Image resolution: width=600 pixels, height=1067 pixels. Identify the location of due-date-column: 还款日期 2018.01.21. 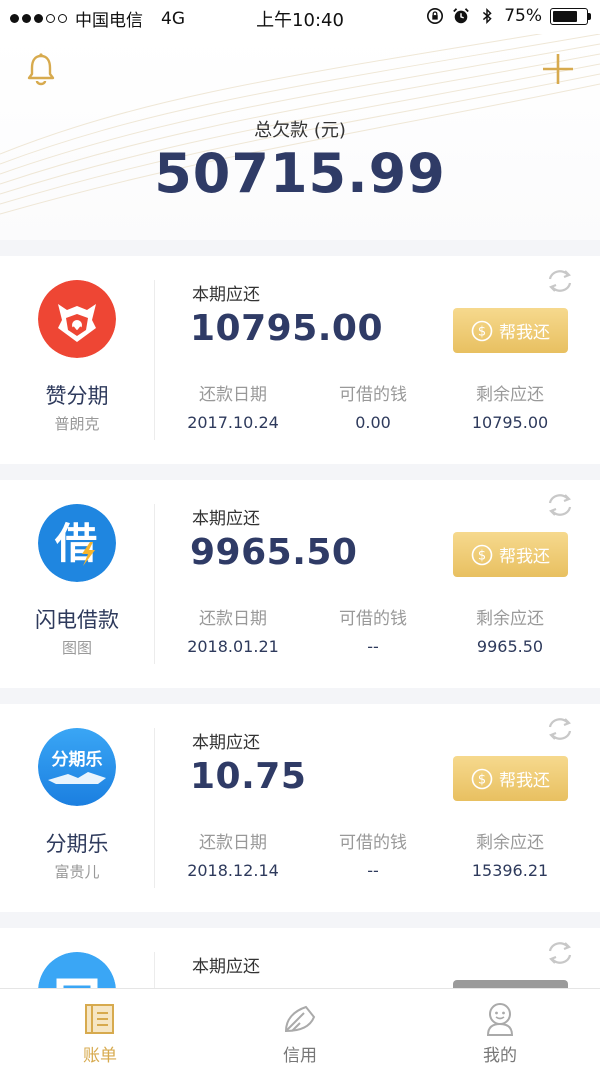
(233, 630).